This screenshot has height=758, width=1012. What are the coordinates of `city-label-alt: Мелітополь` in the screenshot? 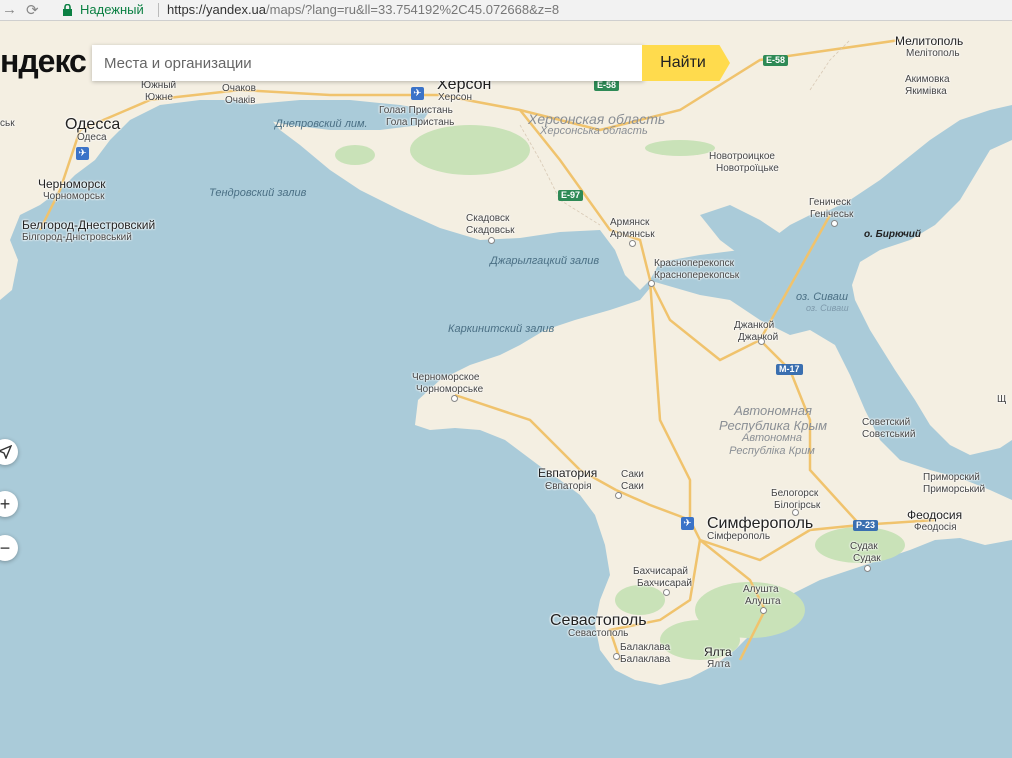 It's located at (933, 53).